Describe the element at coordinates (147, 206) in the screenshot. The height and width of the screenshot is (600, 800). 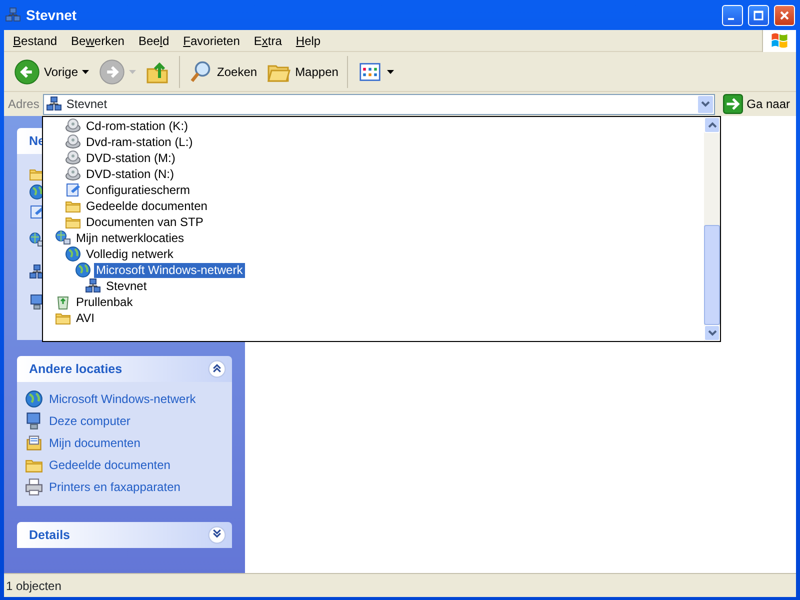
I see `tree-item: Gedeelde documenten` at that location.